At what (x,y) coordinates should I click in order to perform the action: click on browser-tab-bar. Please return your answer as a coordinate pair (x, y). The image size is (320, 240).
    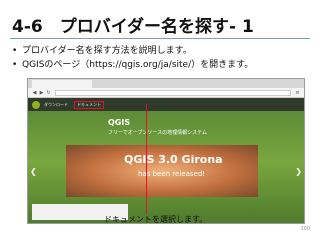
    Looking at the image, I should click on (166, 83).